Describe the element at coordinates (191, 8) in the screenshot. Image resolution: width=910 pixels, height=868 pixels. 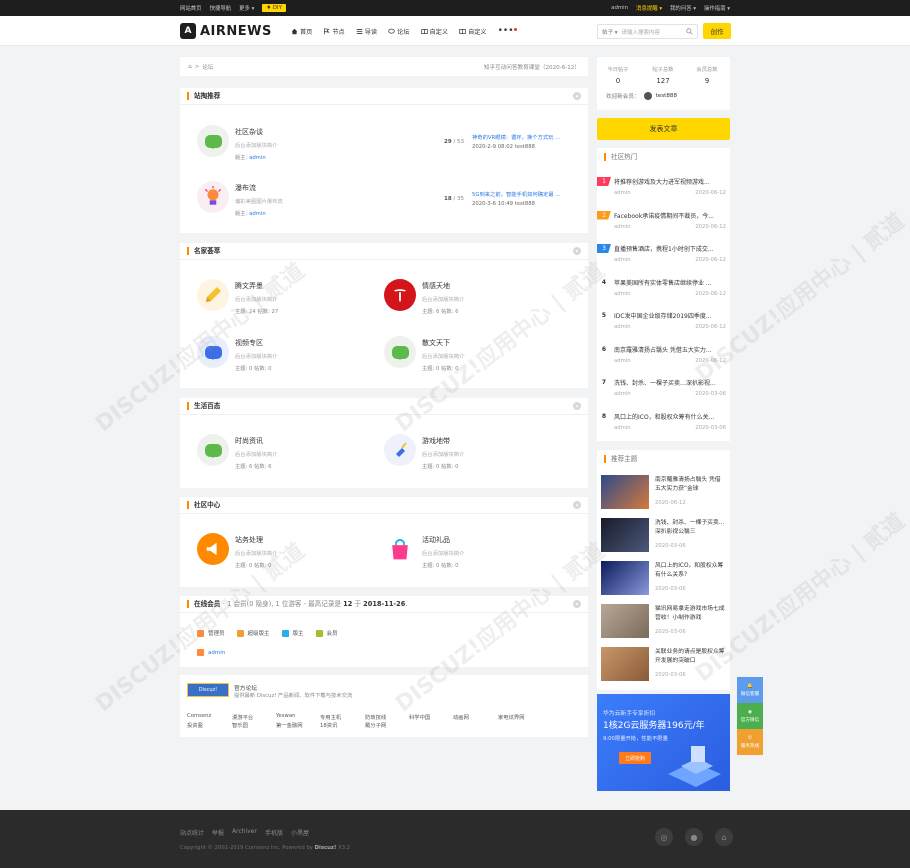
I see `topbar-link-home: 网站首页` at that location.